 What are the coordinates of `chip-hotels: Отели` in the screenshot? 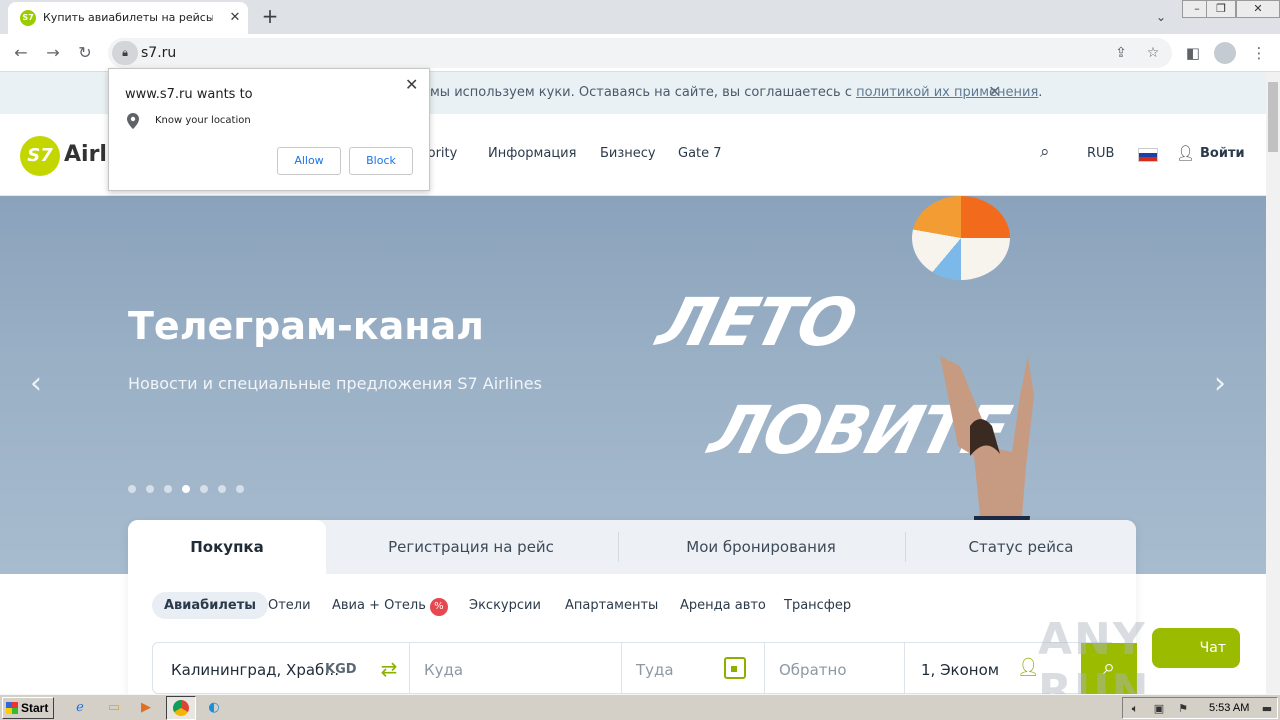 It's located at (289, 605).